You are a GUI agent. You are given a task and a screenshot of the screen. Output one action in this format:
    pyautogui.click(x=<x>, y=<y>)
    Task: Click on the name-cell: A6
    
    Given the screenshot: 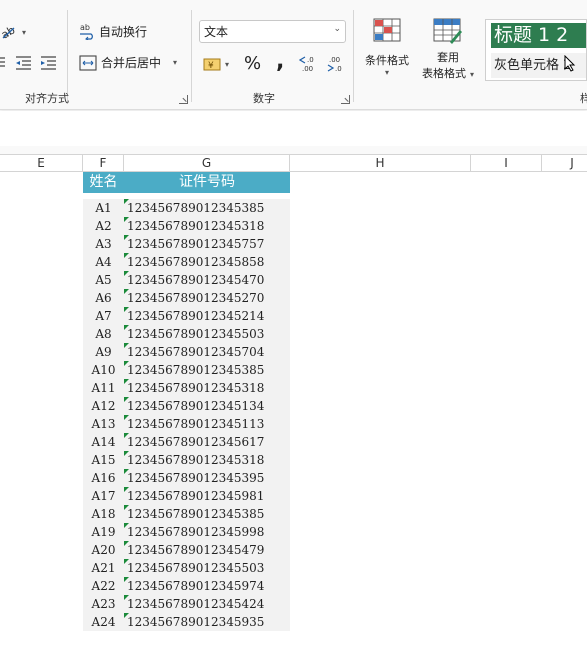 What is the action you would take?
    pyautogui.click(x=103, y=298)
    